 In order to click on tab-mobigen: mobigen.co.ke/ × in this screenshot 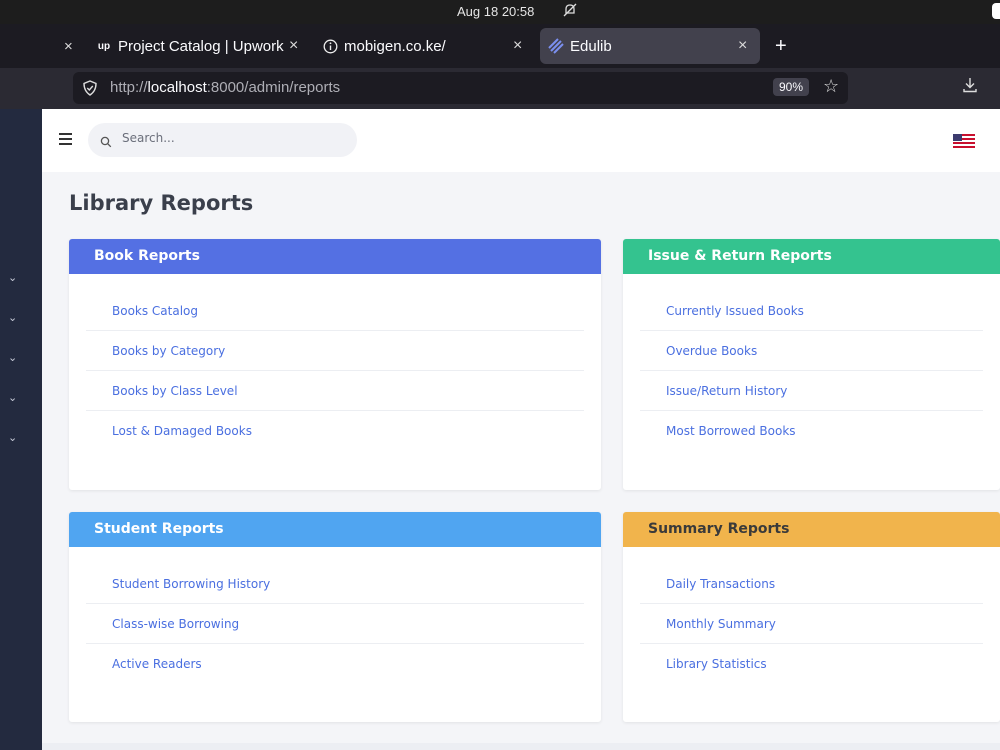, I will do `click(427, 46)`.